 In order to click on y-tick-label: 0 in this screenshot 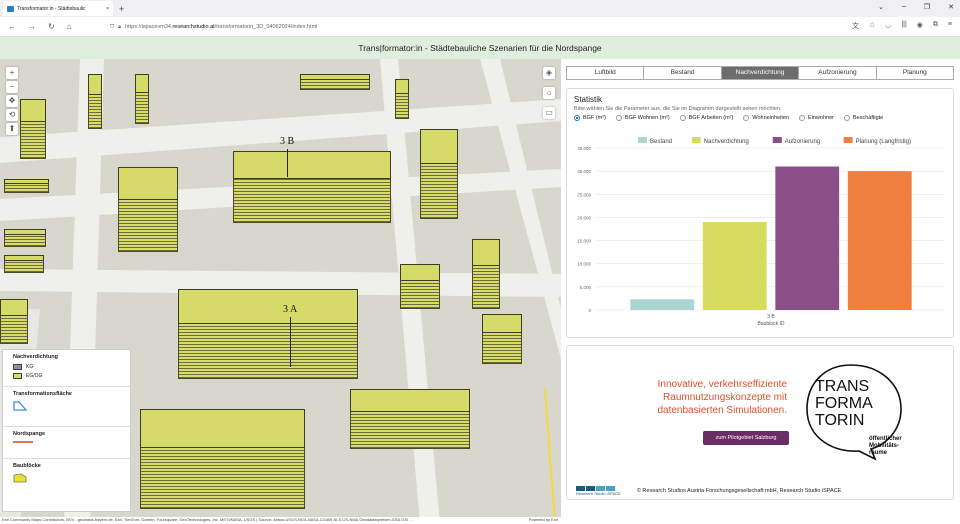, I will do `click(589, 310)`.